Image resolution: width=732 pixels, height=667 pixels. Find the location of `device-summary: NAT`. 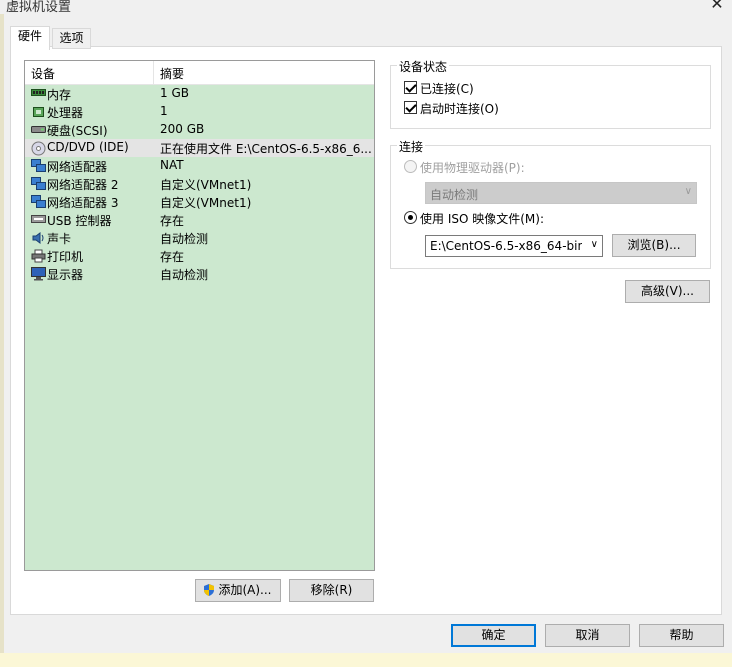

device-summary: NAT is located at coordinates (172, 165).